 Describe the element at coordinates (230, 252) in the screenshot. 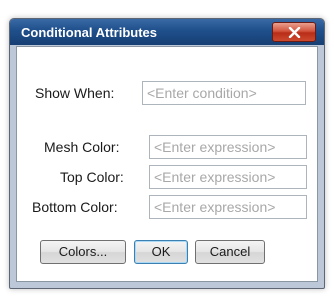

I see `cancel-button: Cancel` at that location.